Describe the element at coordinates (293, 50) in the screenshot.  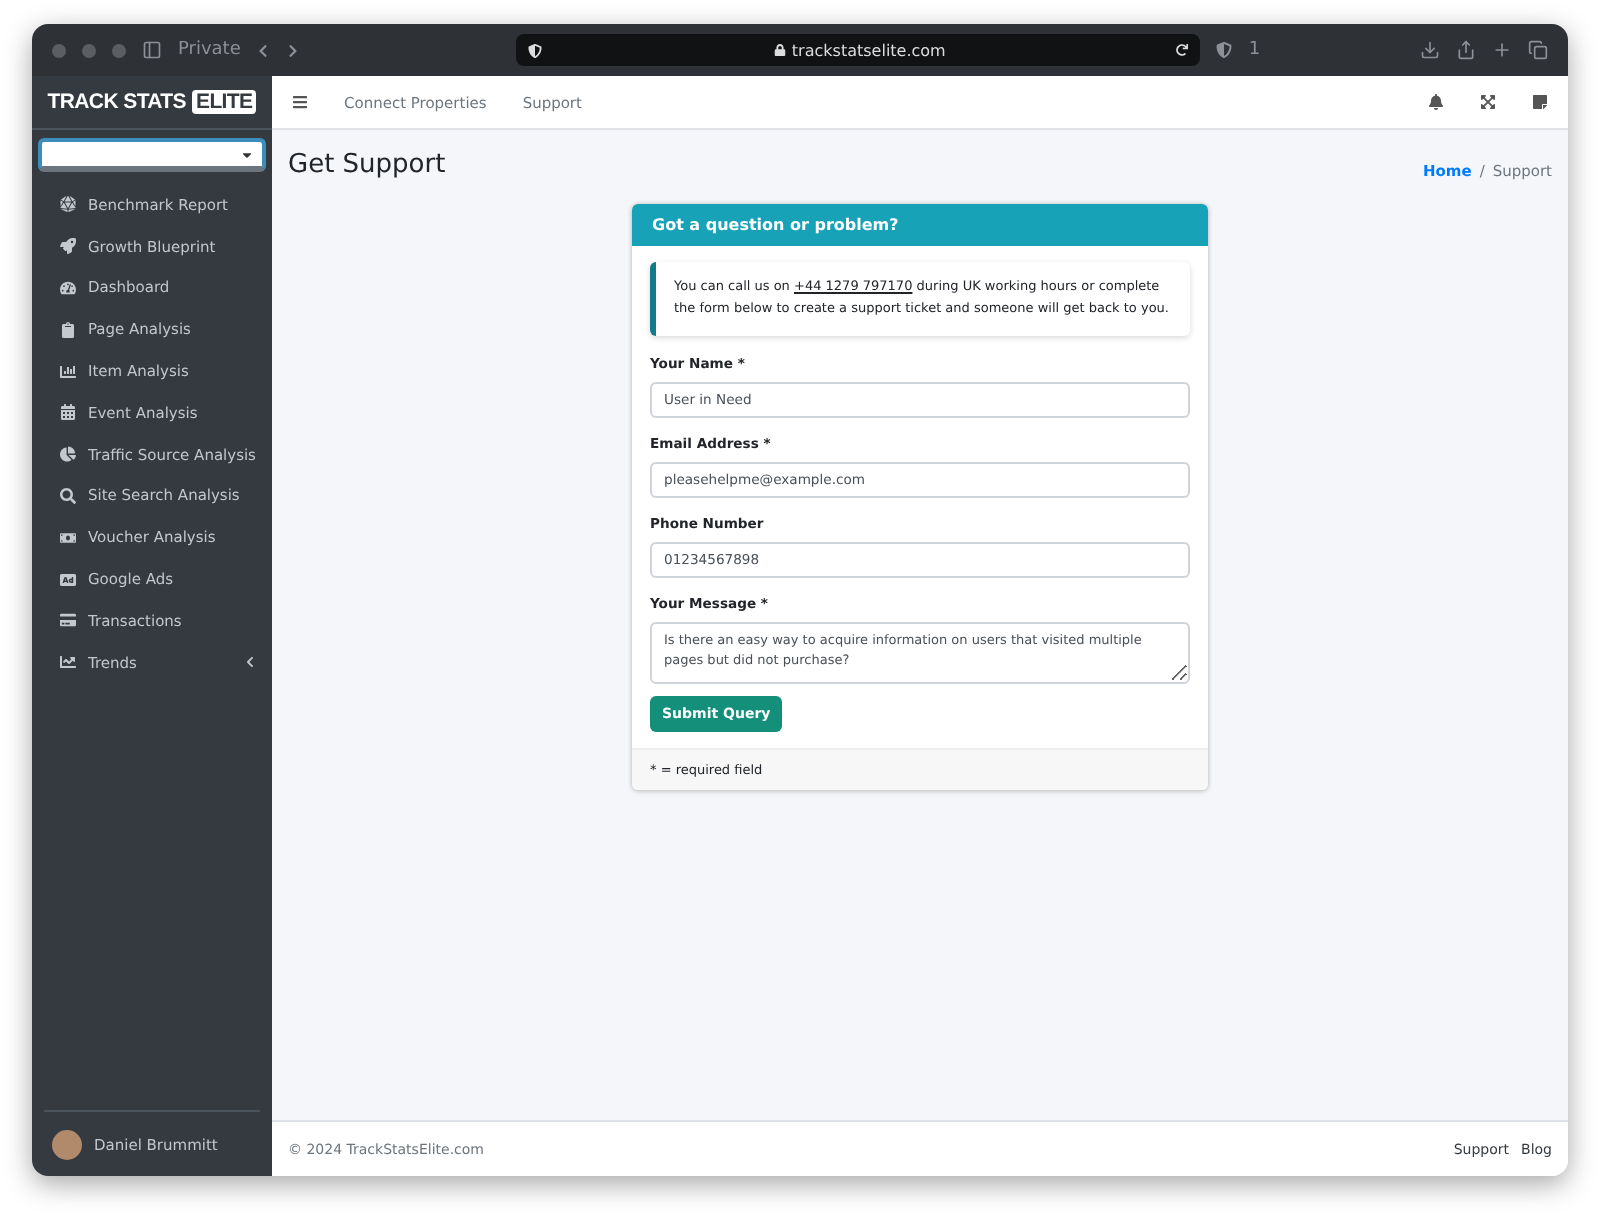
I see `forward-icon` at that location.